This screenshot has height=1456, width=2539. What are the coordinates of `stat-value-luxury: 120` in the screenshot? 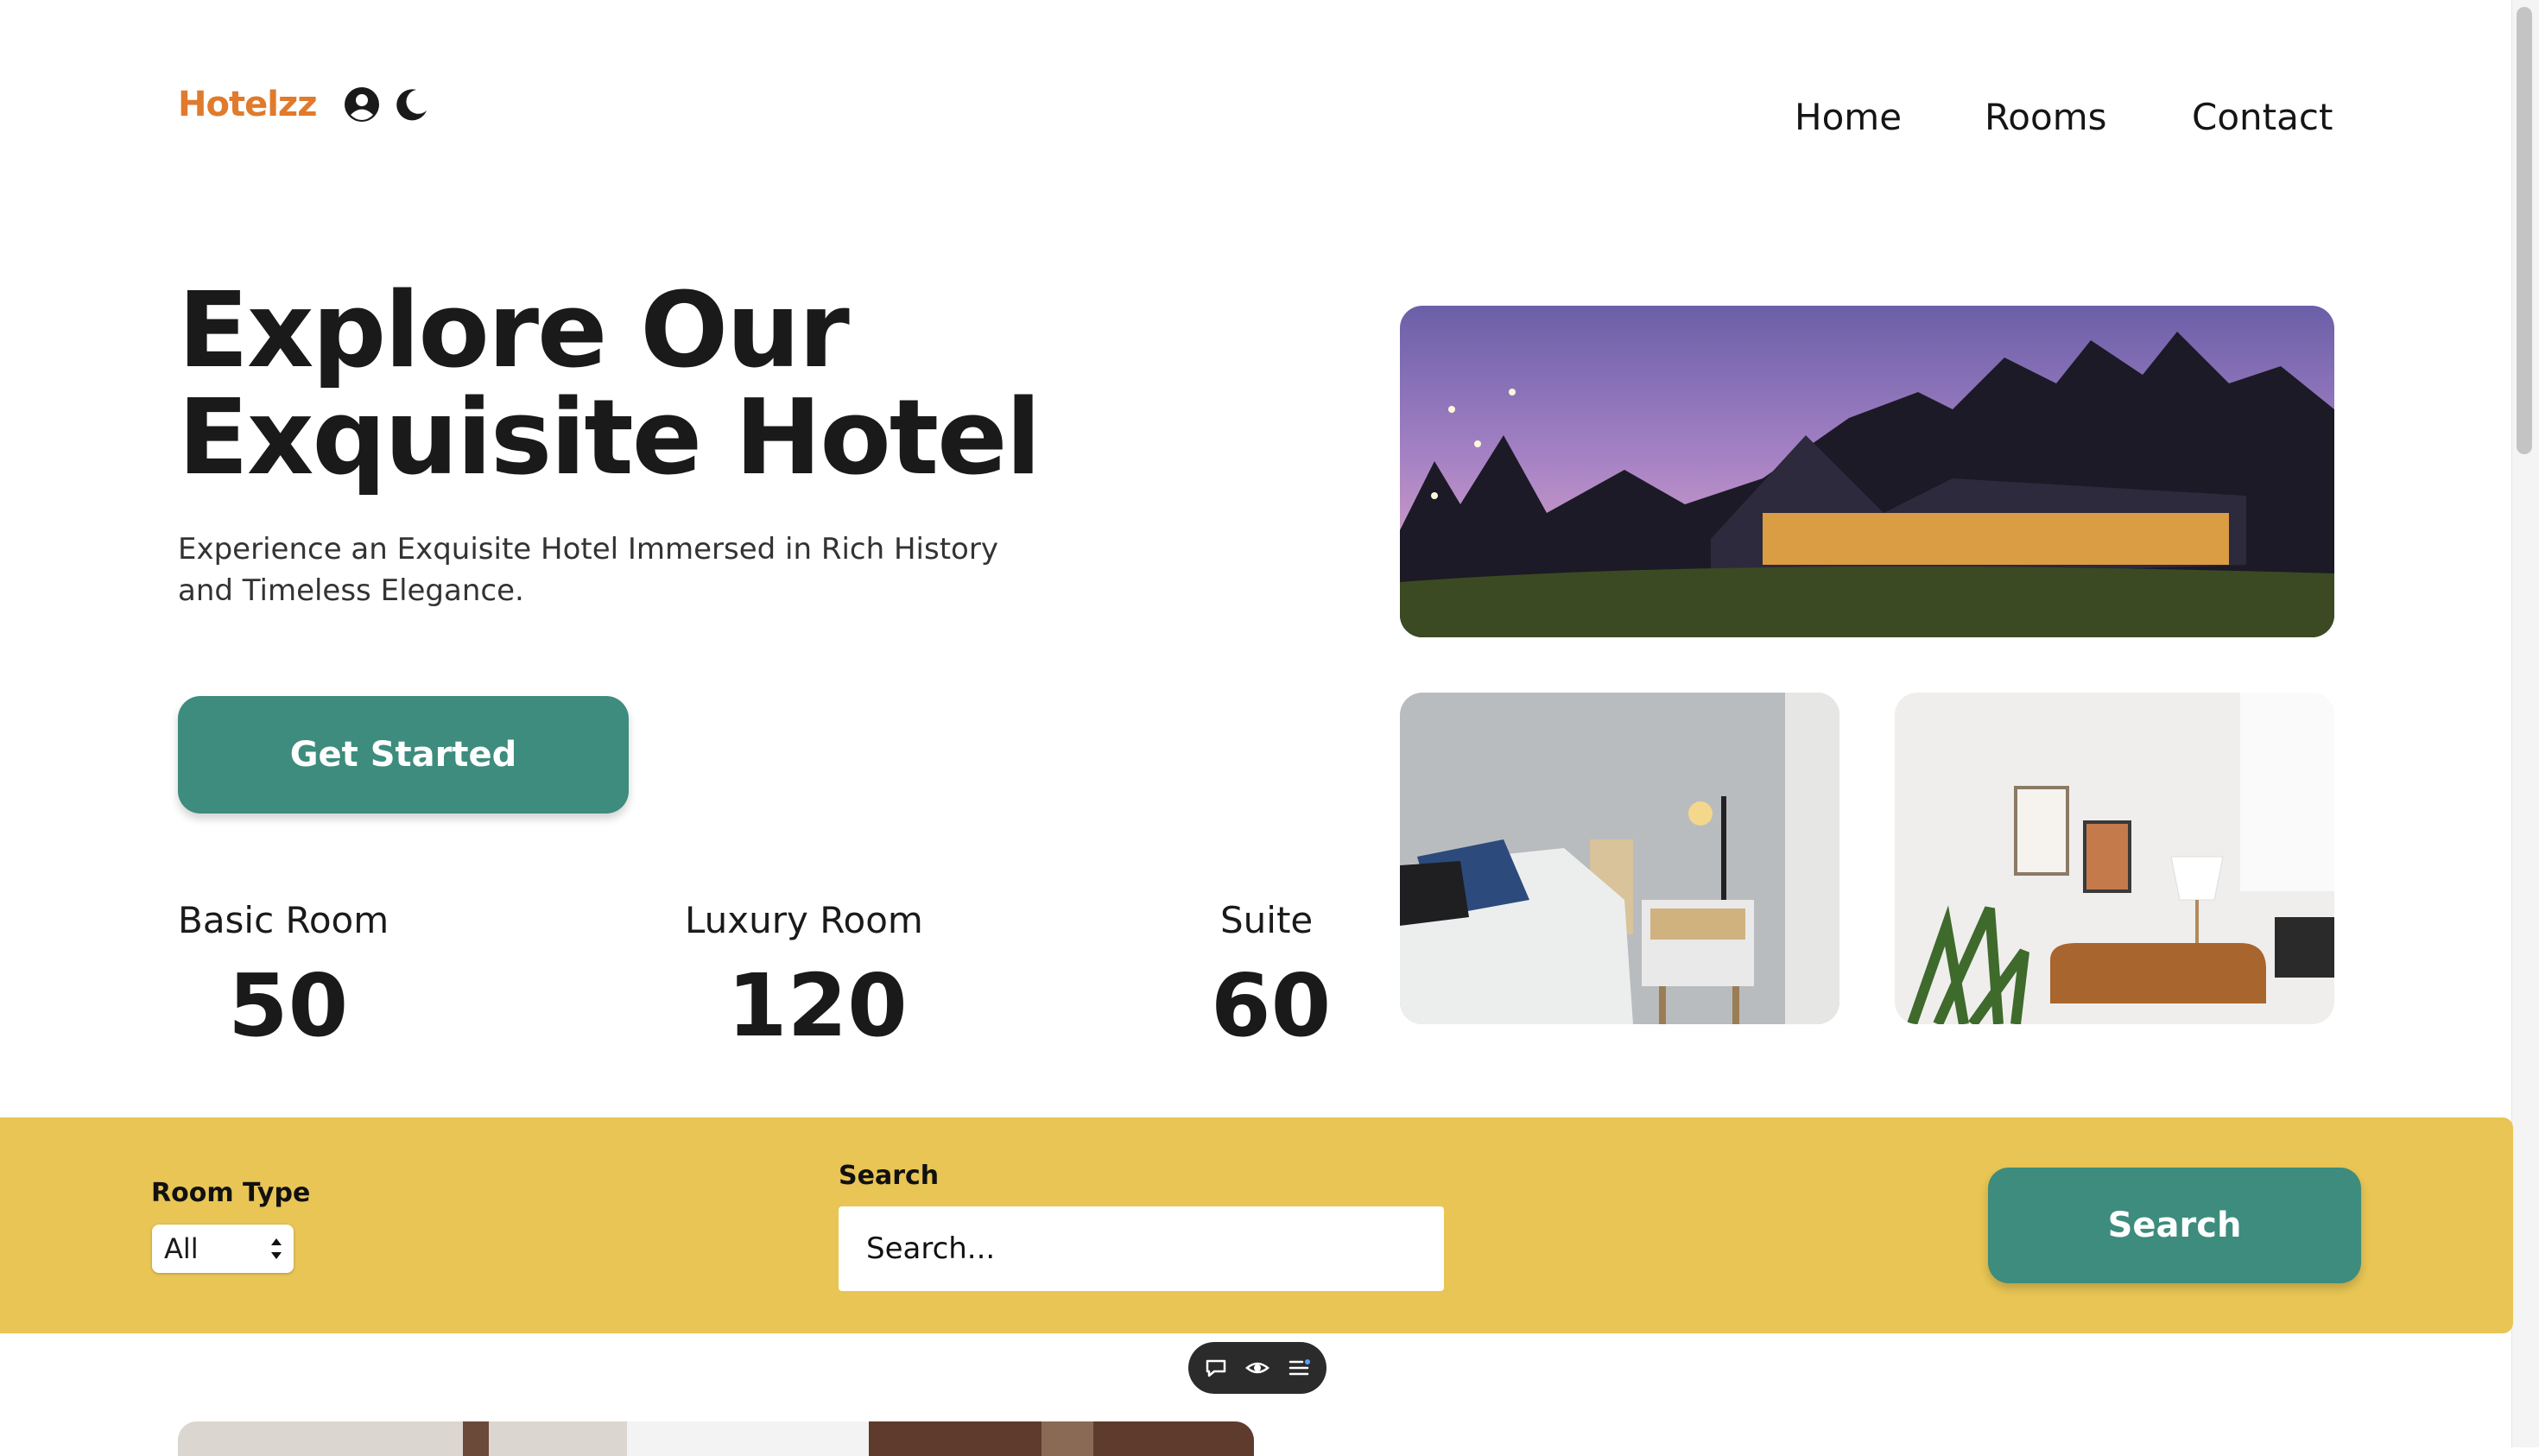 It's located at (817, 1006).